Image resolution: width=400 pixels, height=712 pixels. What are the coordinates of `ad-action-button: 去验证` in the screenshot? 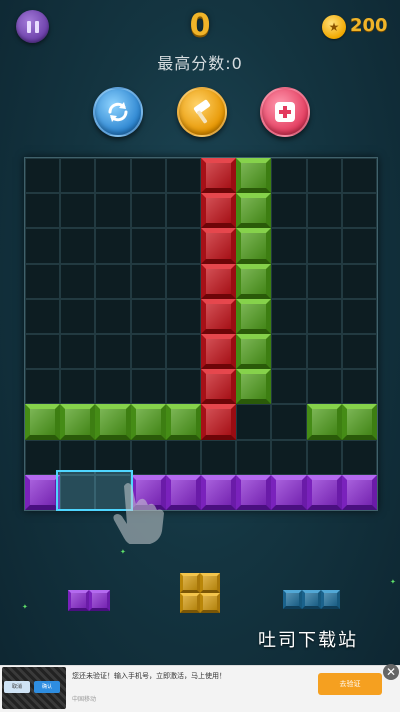 It's located at (350, 684).